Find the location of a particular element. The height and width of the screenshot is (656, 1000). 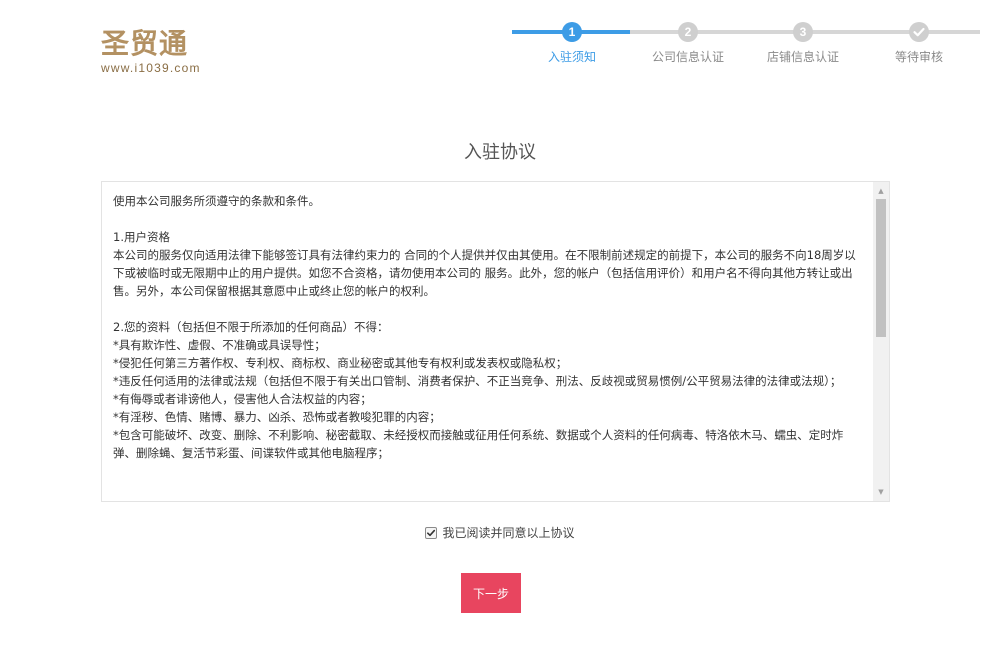

checkmark-icon is located at coordinates (431, 532).